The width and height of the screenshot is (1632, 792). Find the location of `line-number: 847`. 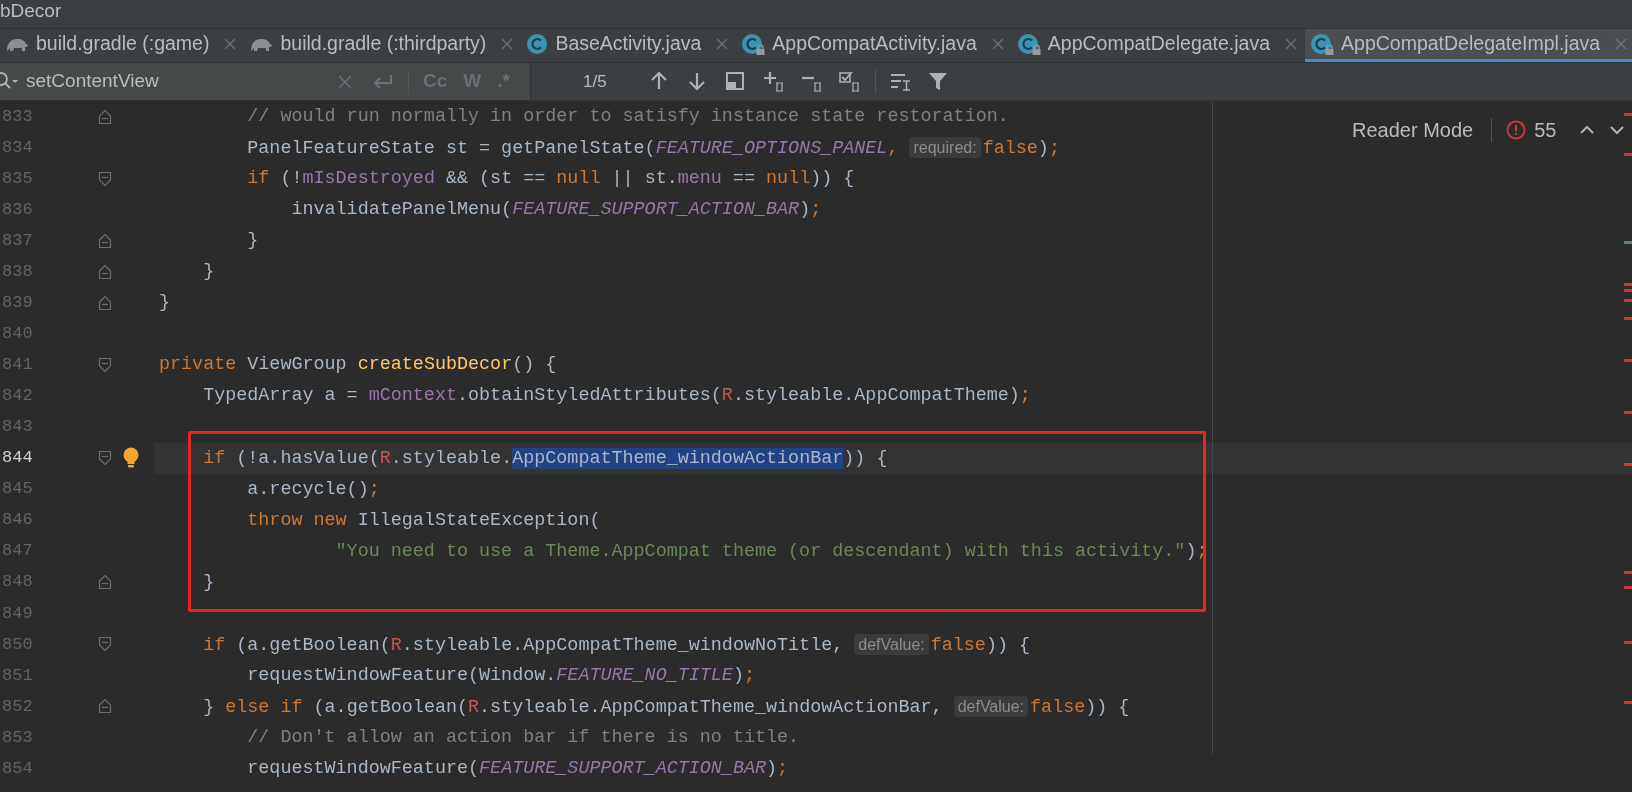

line-number: 847 is located at coordinates (17, 551).